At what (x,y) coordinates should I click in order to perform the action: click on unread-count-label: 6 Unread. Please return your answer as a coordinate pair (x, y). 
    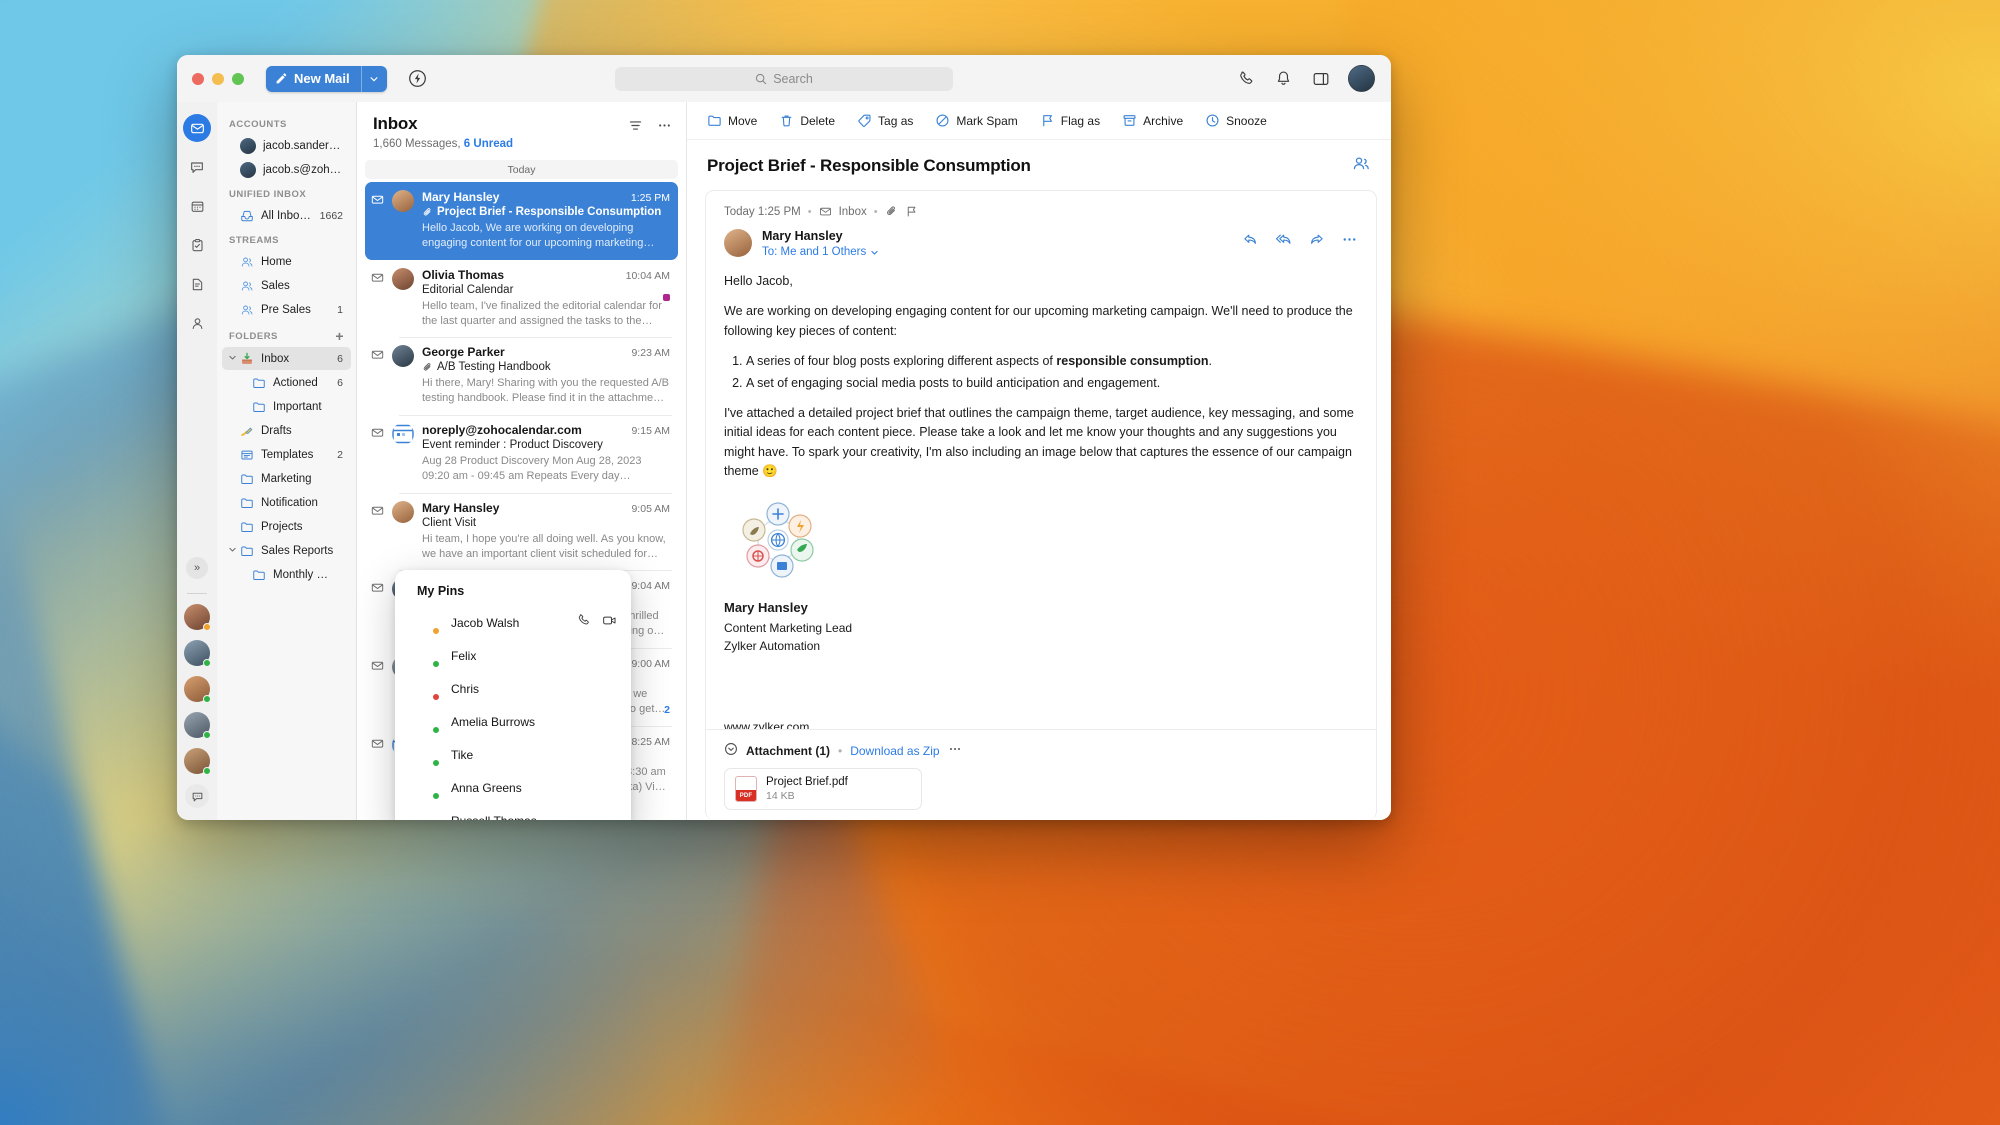
    Looking at the image, I should click on (488, 144).